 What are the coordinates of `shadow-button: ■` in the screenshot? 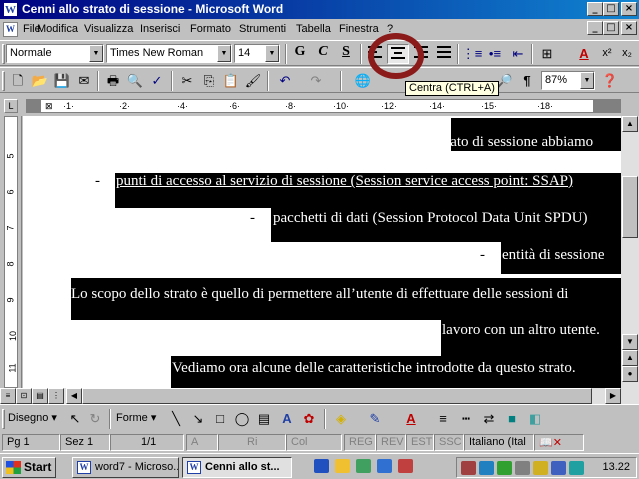 It's located at (512, 419).